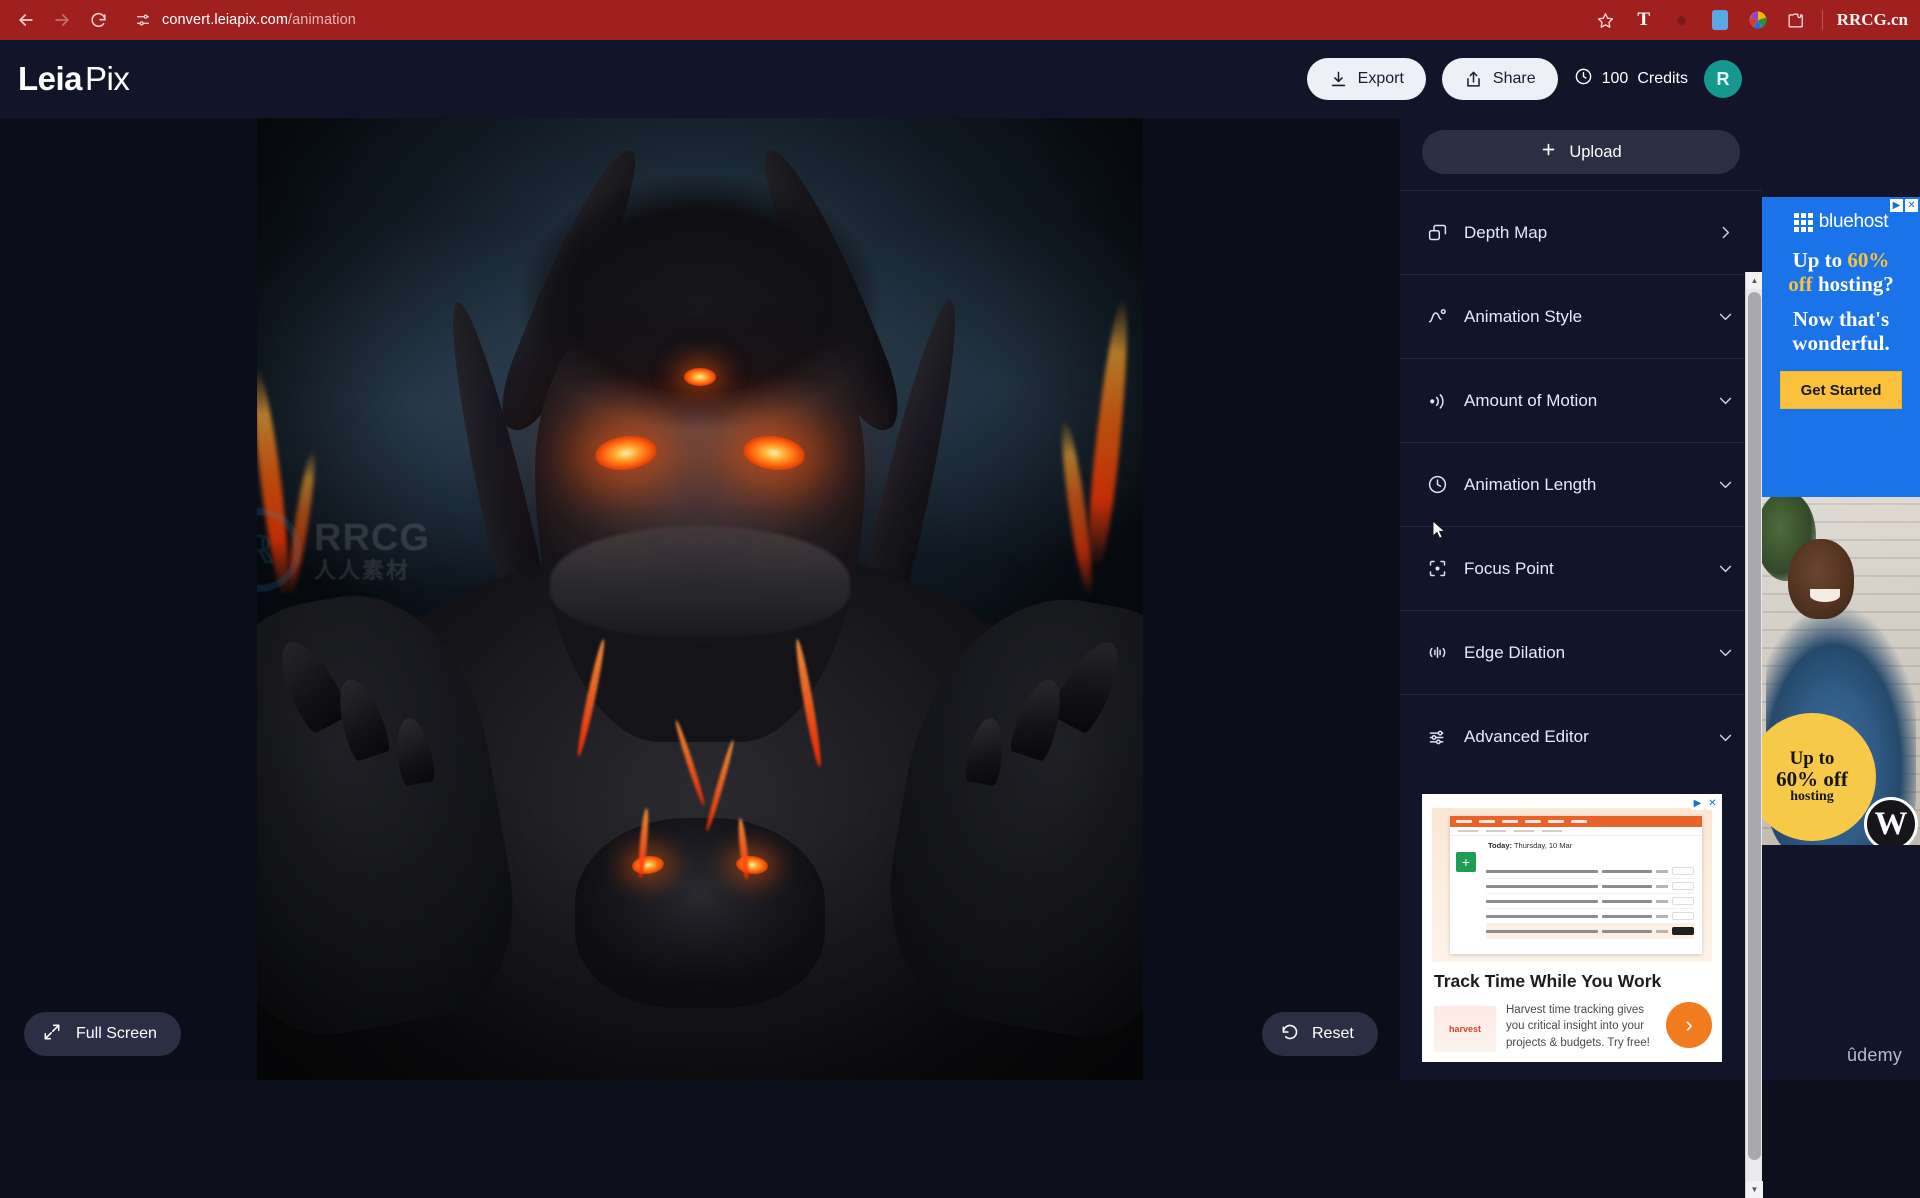 The height and width of the screenshot is (1198, 1920). What do you see at coordinates (1548, 152) in the screenshot?
I see `plus-icon` at bounding box center [1548, 152].